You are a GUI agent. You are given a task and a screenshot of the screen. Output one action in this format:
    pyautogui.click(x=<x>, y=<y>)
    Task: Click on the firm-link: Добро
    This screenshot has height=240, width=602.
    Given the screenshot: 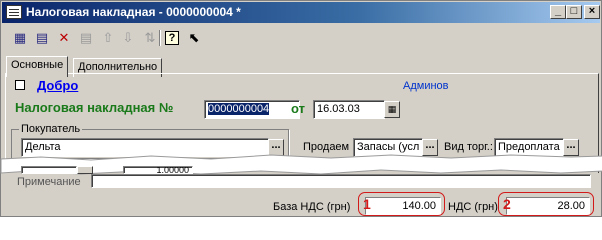 What is the action you would take?
    pyautogui.click(x=57, y=85)
    